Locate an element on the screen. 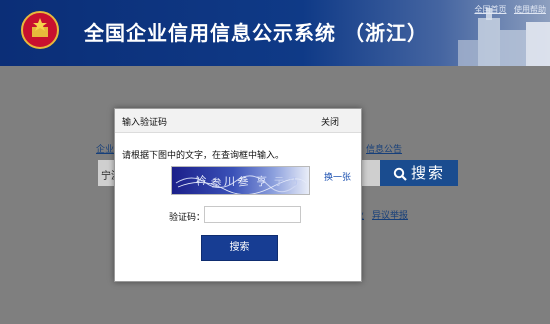 The height and width of the screenshot is (324, 550). bg-search-button-label: 搜索 is located at coordinates (427, 173).